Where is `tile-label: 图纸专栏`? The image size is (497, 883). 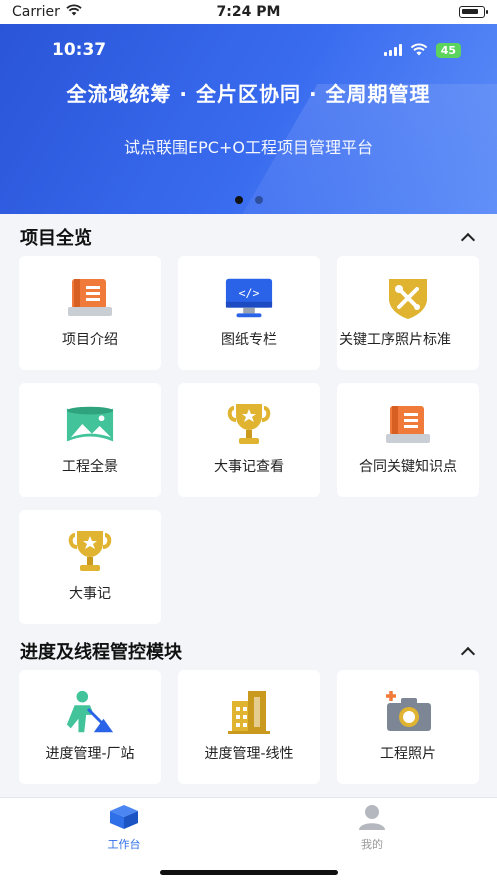 tile-label: 图纸专栏 is located at coordinates (249, 340).